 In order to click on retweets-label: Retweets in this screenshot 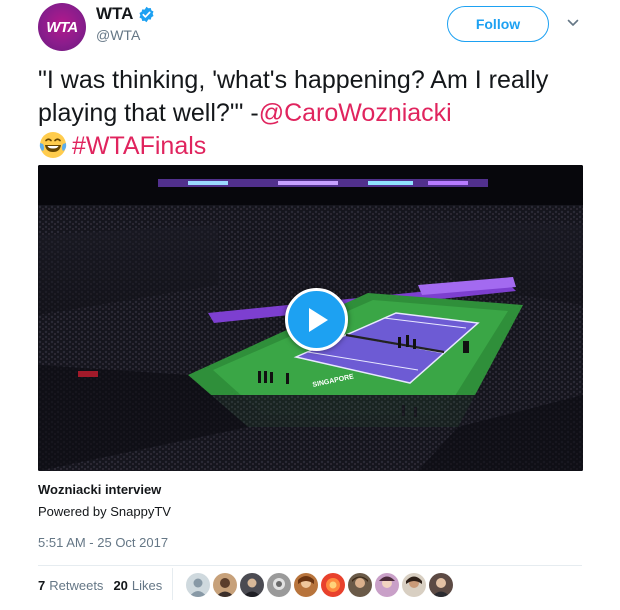, I will do `click(76, 585)`.